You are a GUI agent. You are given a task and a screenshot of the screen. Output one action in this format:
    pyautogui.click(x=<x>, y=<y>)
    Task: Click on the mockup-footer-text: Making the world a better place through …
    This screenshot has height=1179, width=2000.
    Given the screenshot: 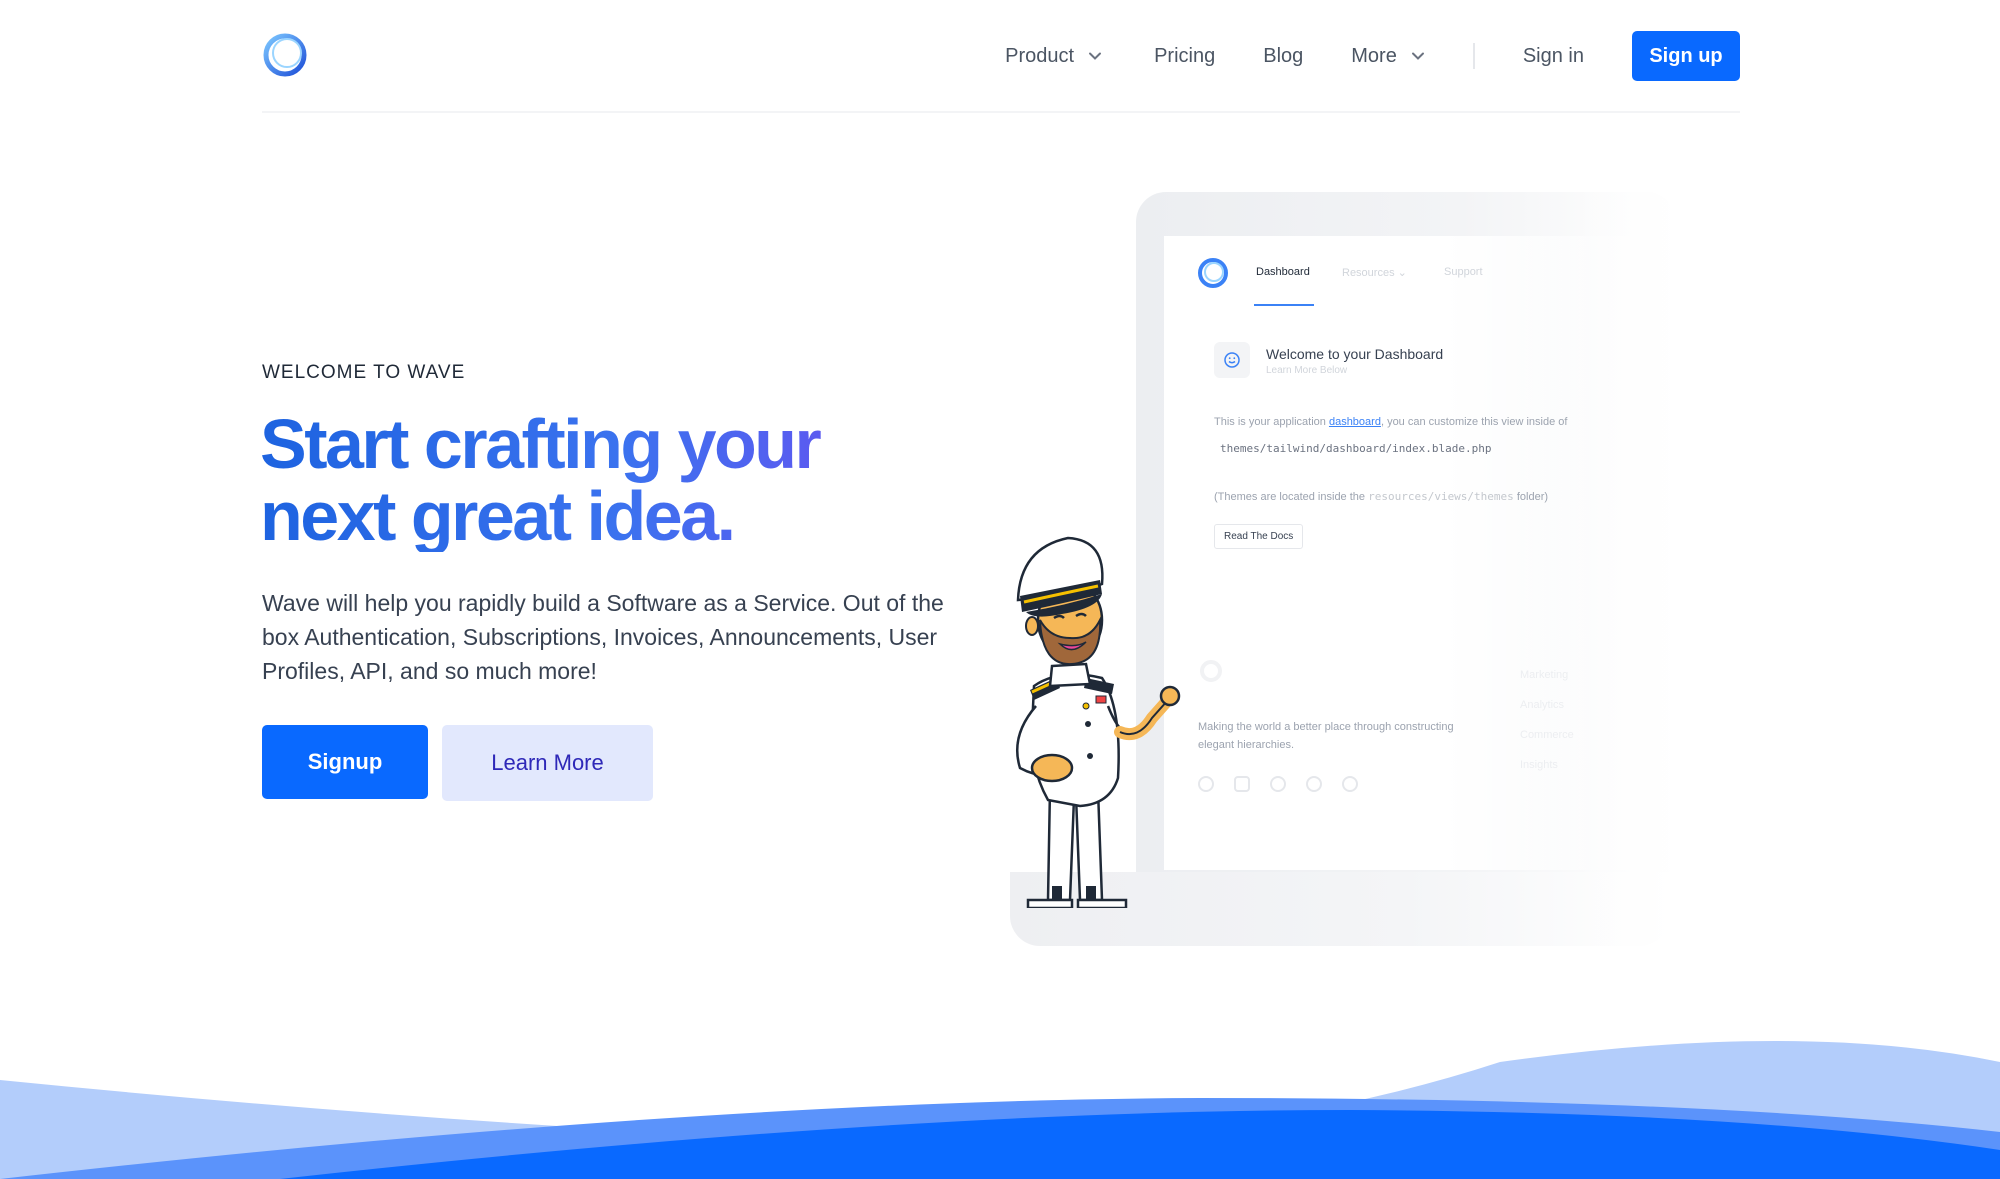 What is the action you would take?
    pyautogui.click(x=1326, y=736)
    